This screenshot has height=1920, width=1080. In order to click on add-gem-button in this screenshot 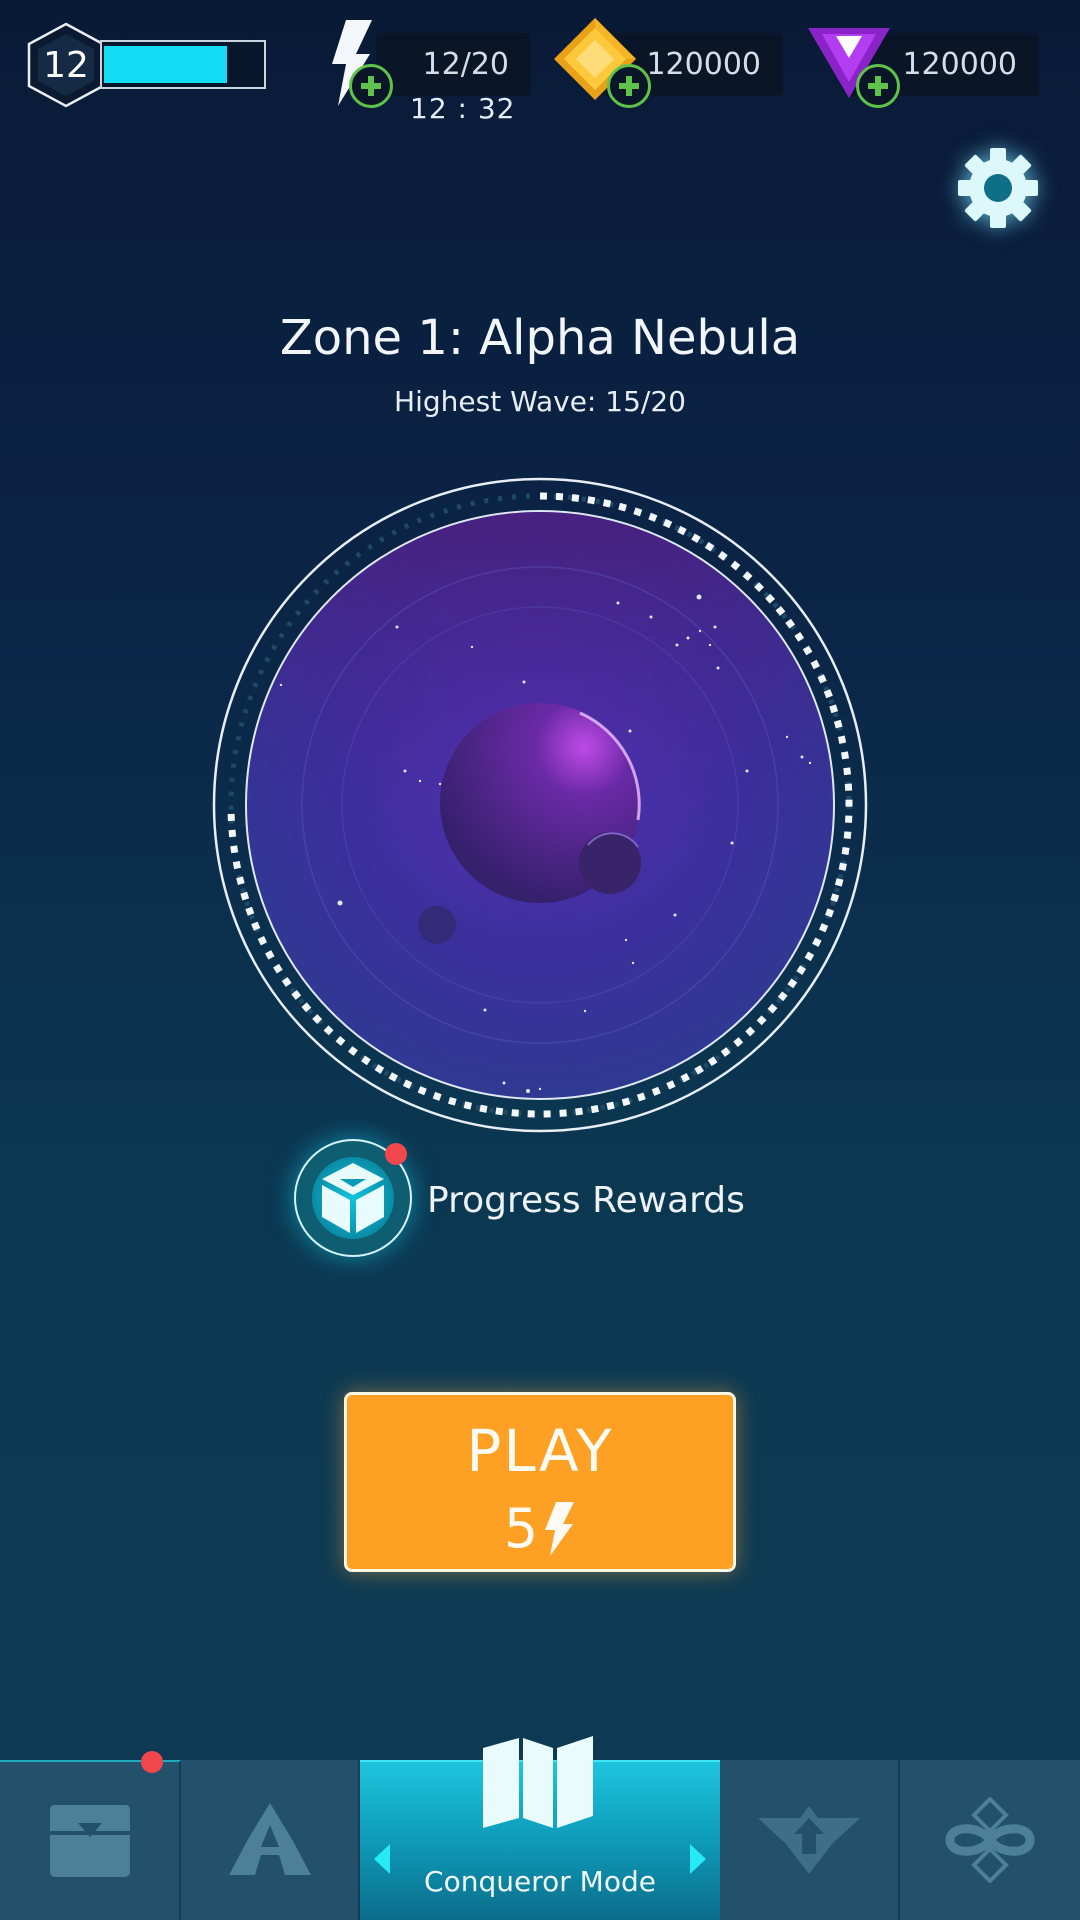, I will do `click(878, 86)`.